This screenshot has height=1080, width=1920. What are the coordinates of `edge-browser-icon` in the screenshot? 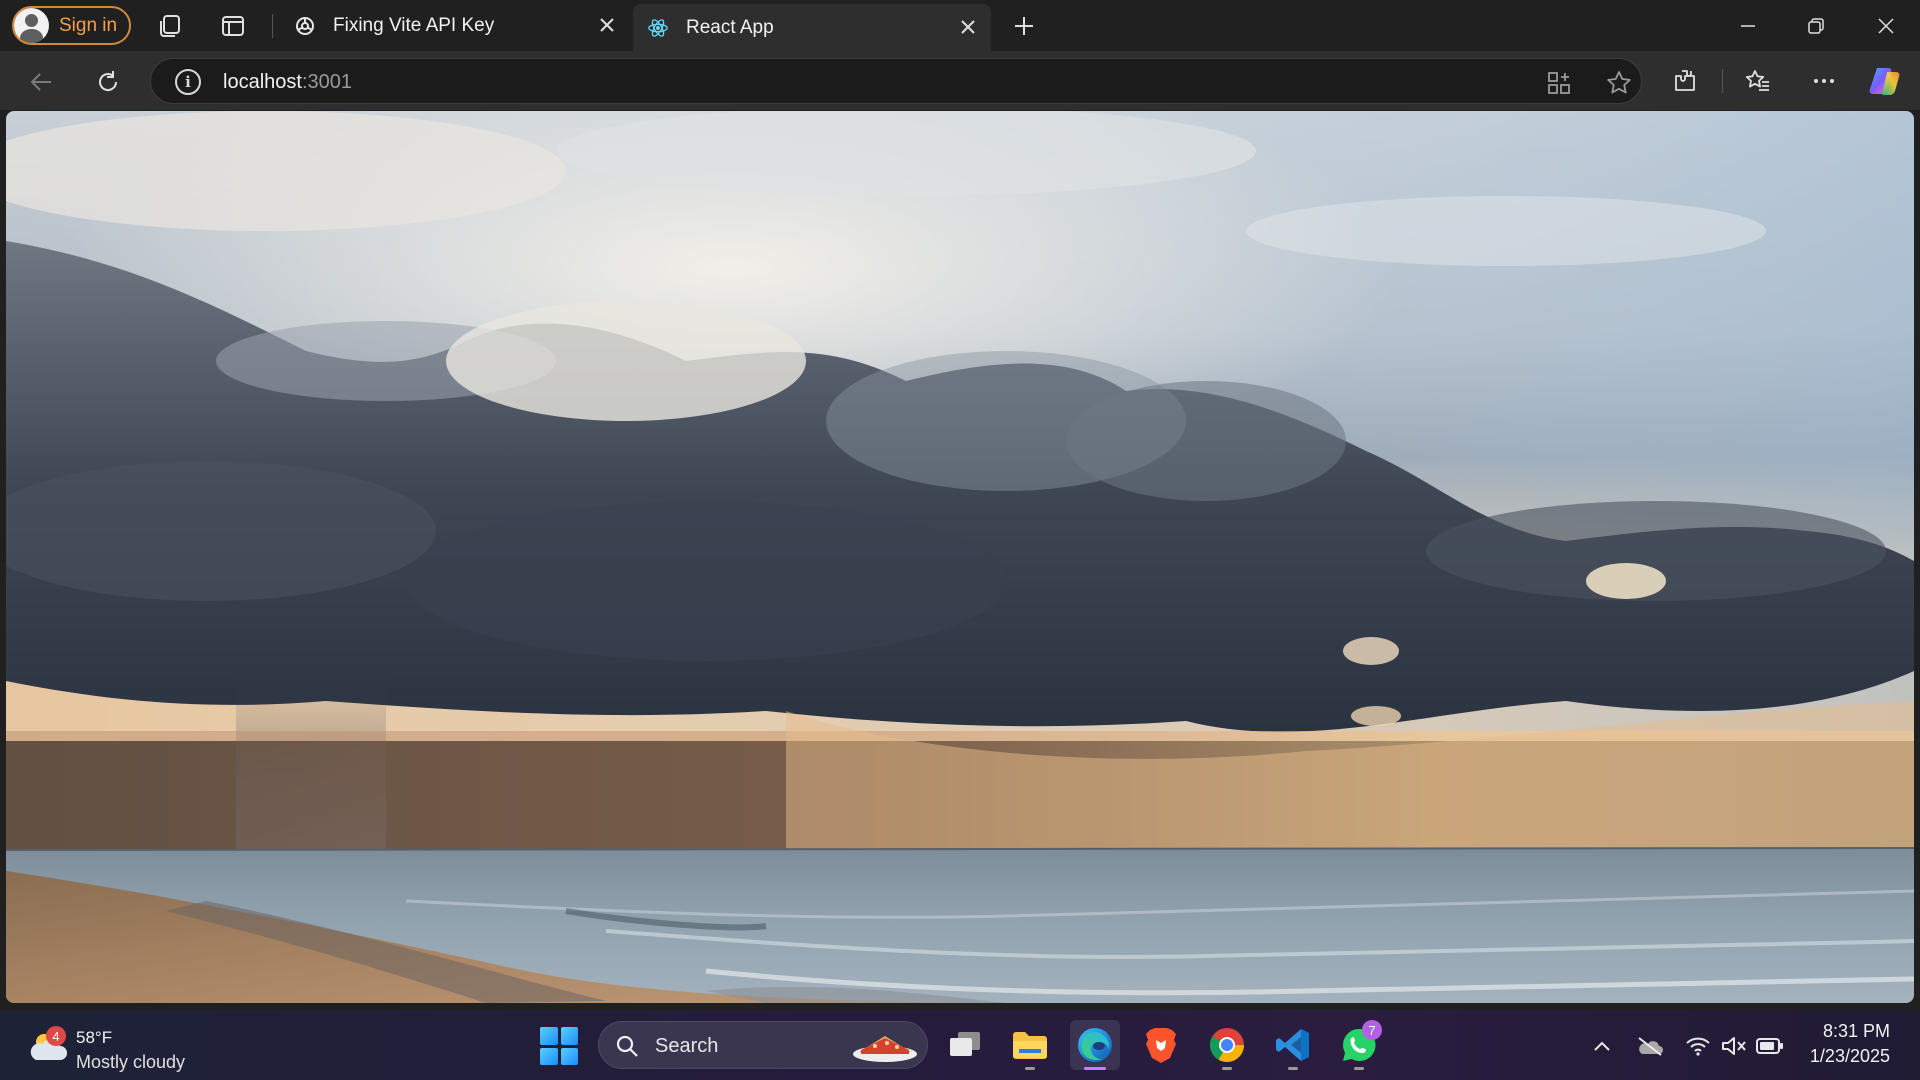 It's located at (1095, 1045).